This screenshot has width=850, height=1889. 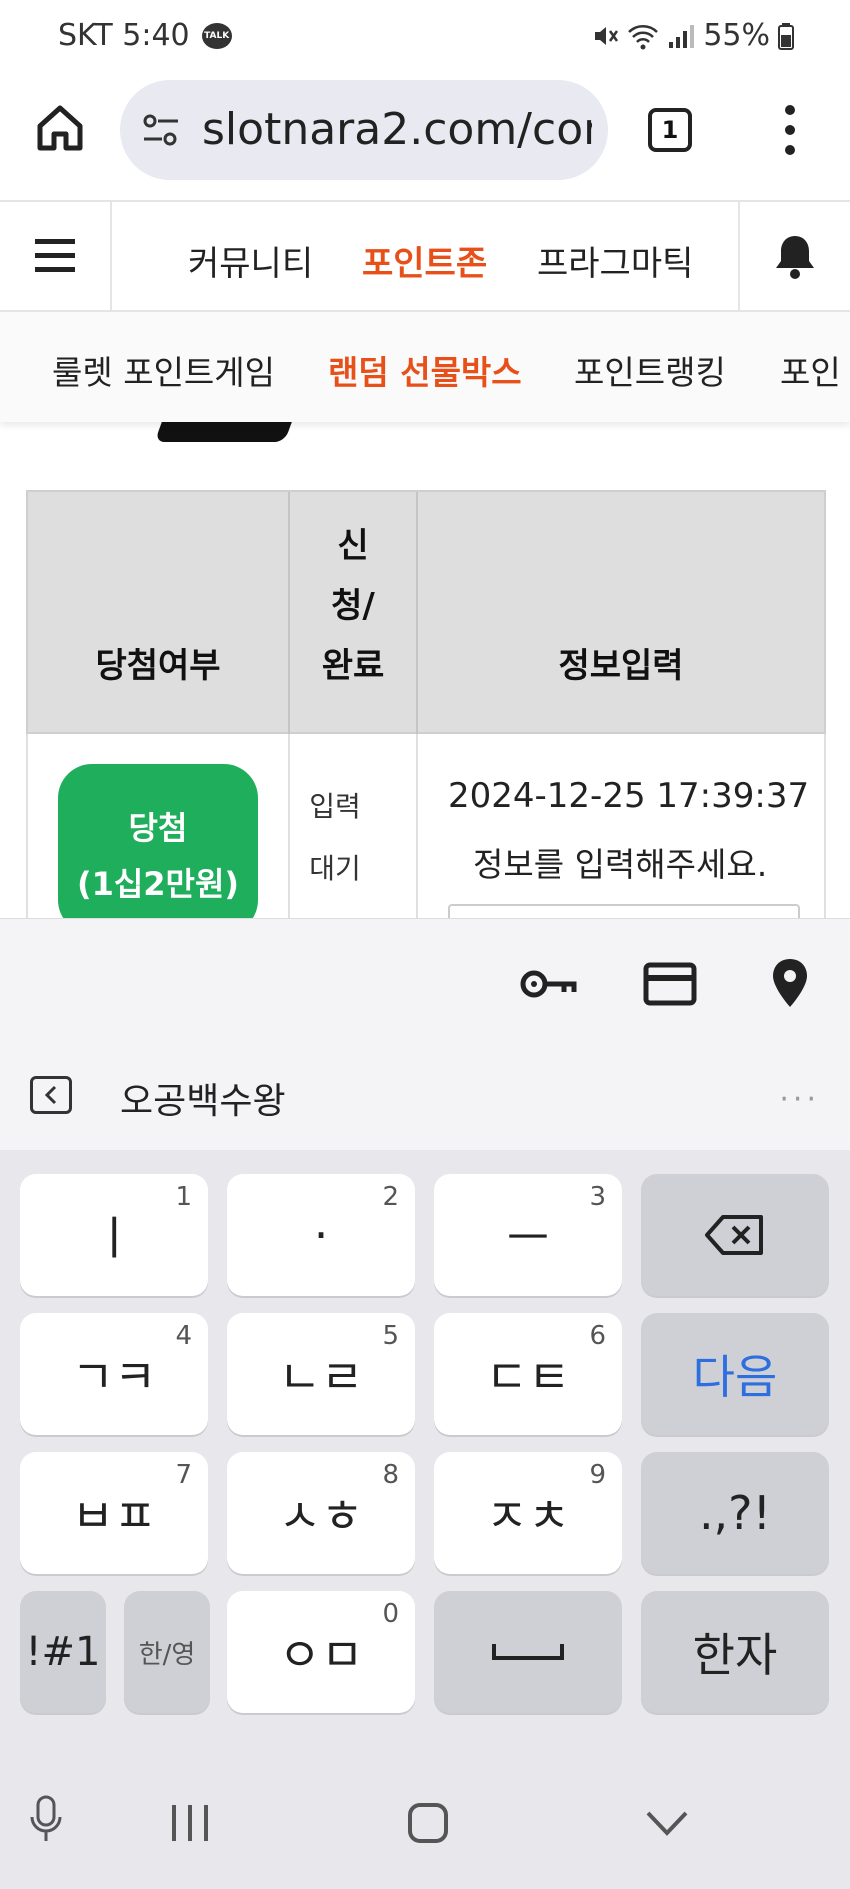 I want to click on more-suggestions-icon: ···, so click(x=799, y=1099).